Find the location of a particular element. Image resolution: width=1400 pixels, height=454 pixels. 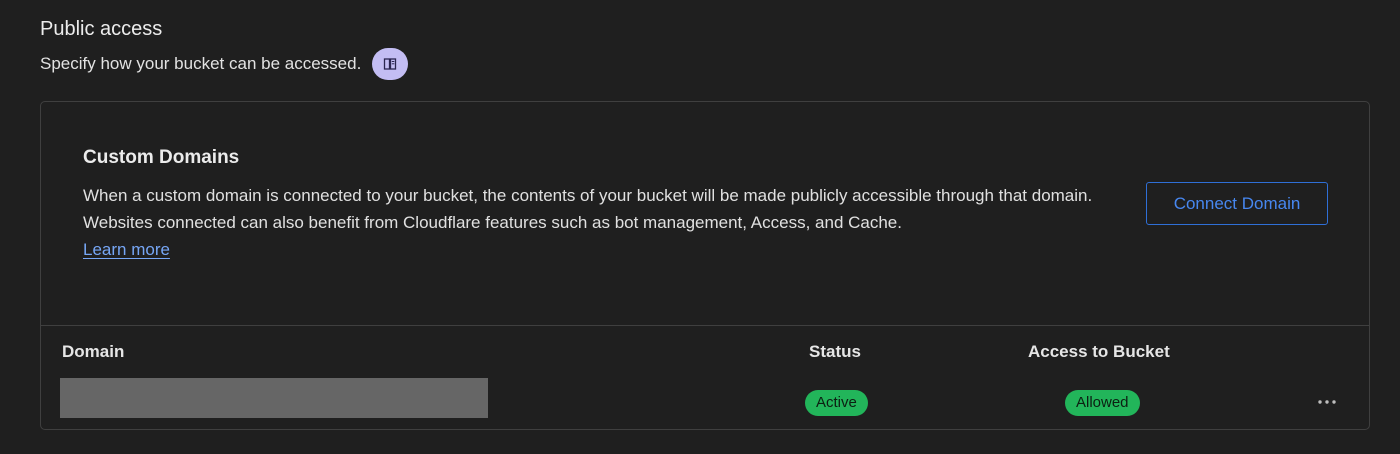

column-header-access: Access to Bucket is located at coordinates (1099, 351).